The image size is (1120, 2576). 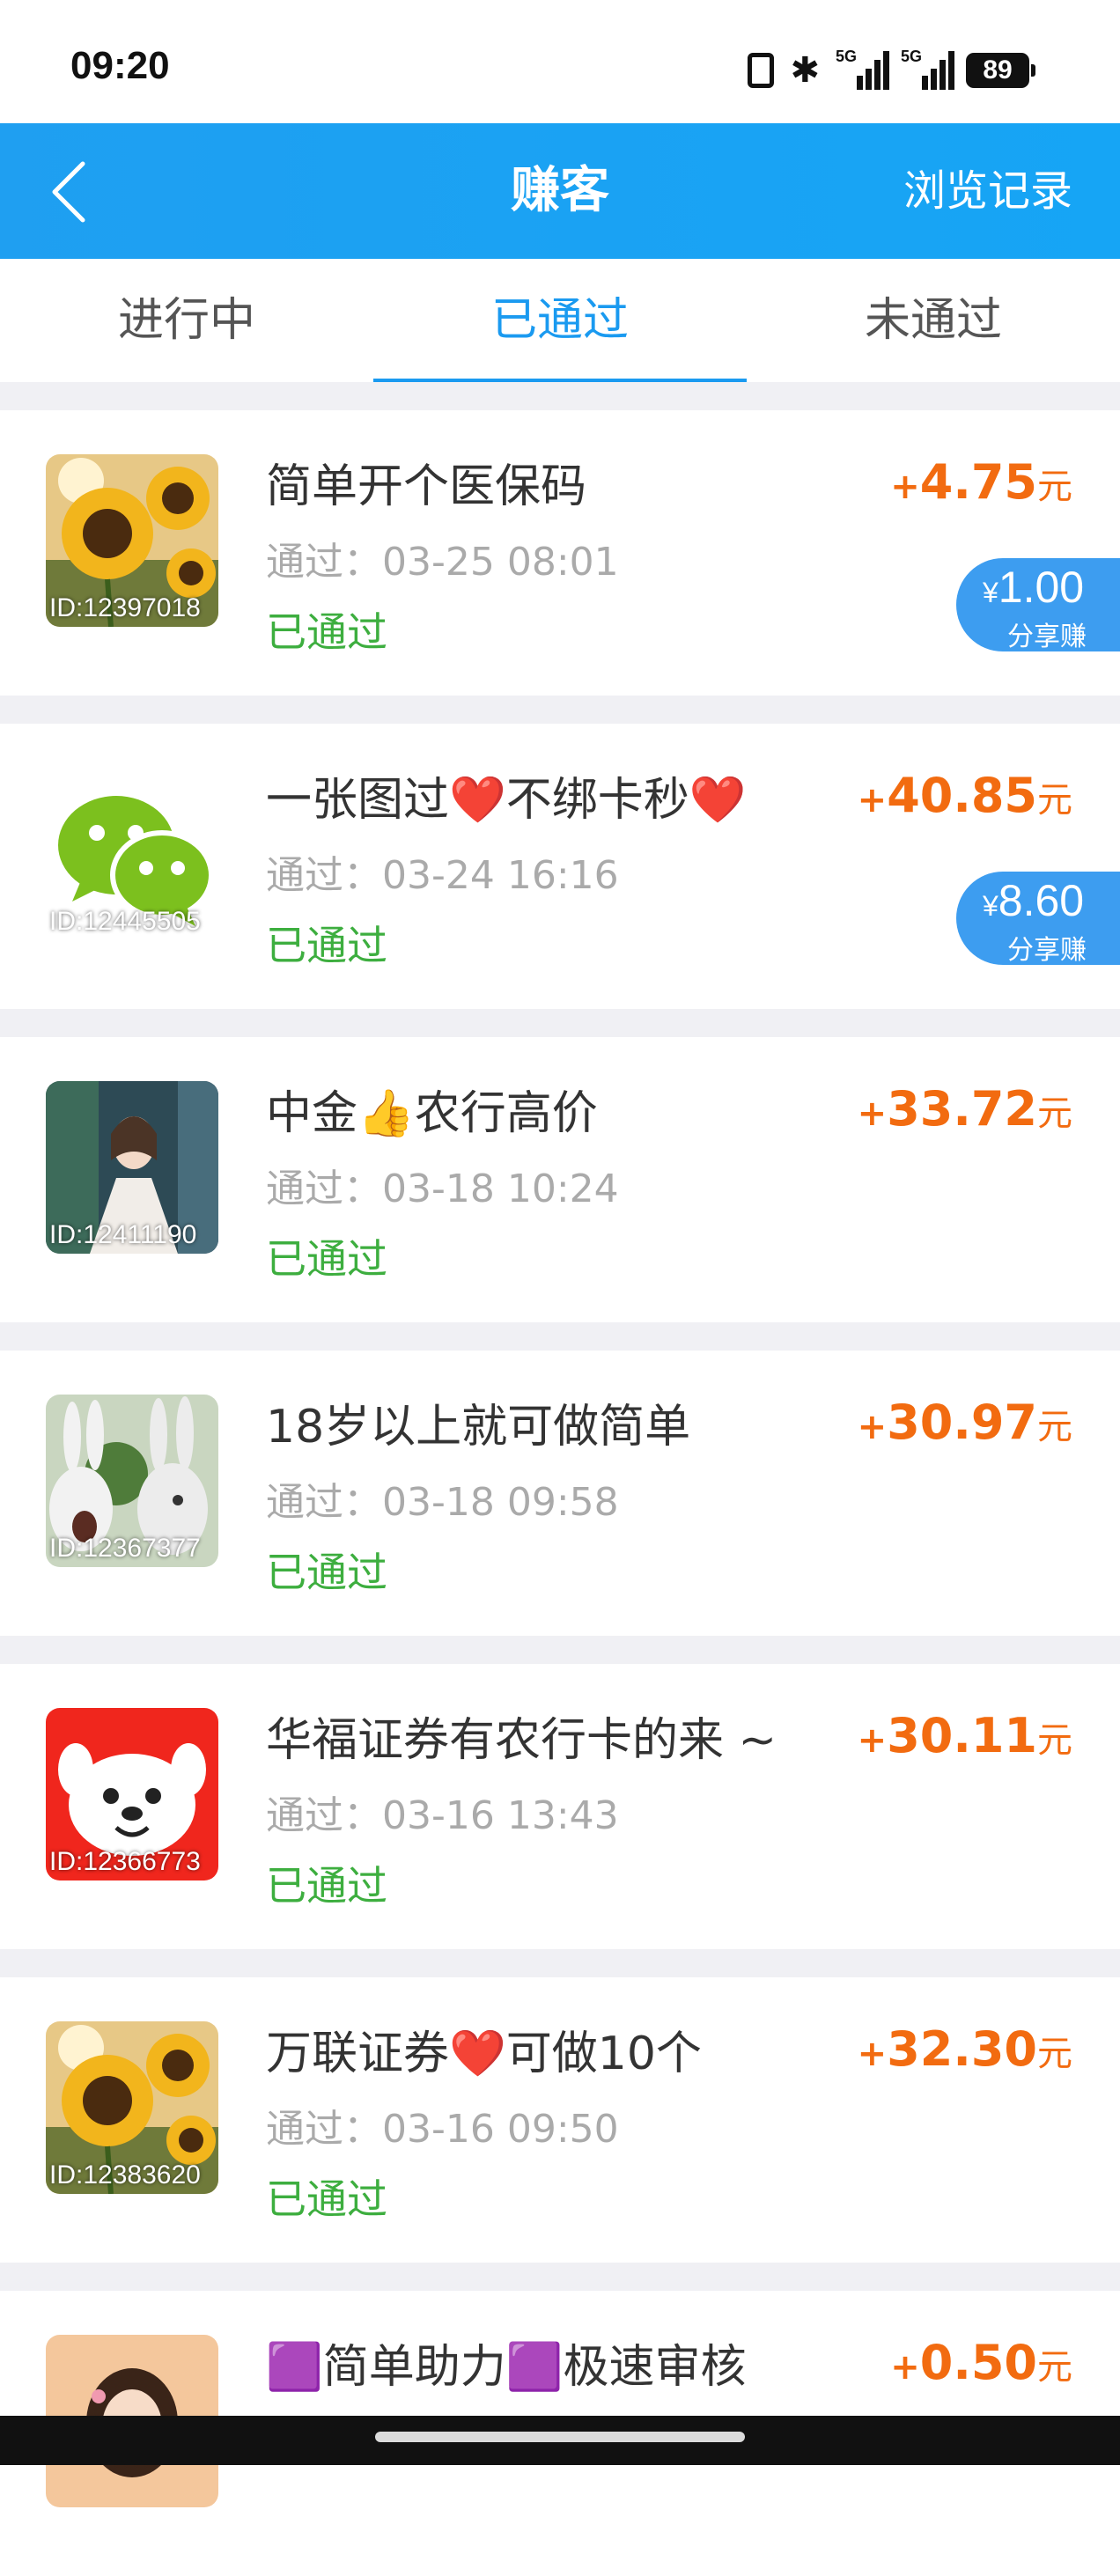 What do you see at coordinates (432, 1113) in the screenshot?
I see `task-title: 中金👍农行高价` at bounding box center [432, 1113].